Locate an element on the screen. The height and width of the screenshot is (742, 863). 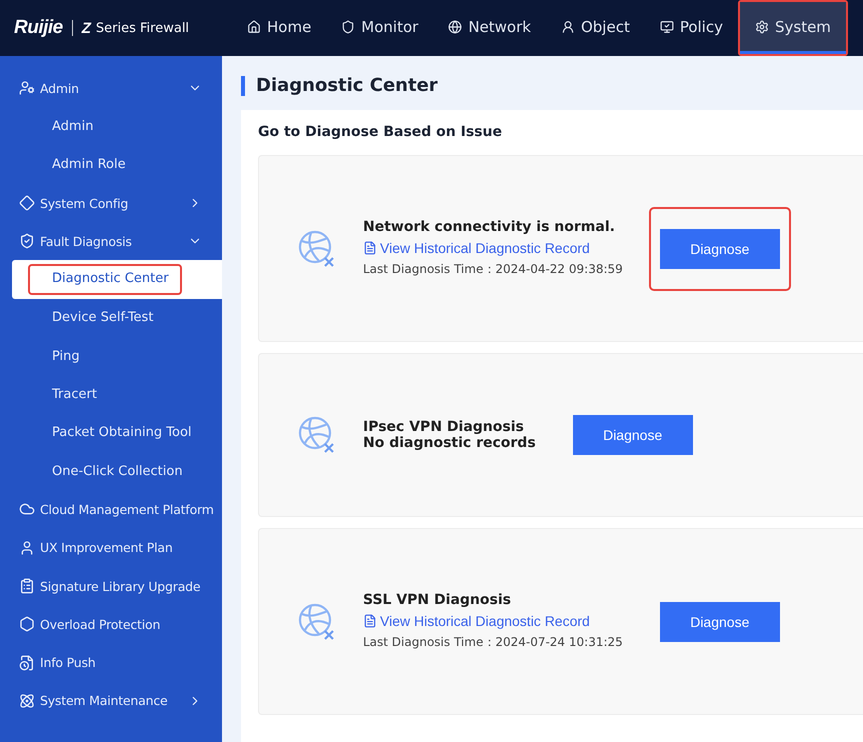
nav-tab: Home is located at coordinates (279, 28).